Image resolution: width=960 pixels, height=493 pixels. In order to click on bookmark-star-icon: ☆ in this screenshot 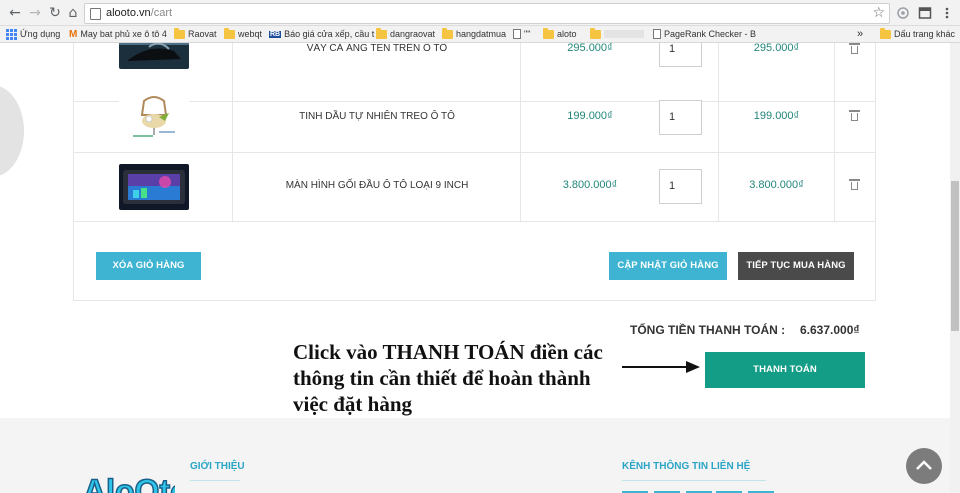, I will do `click(878, 13)`.